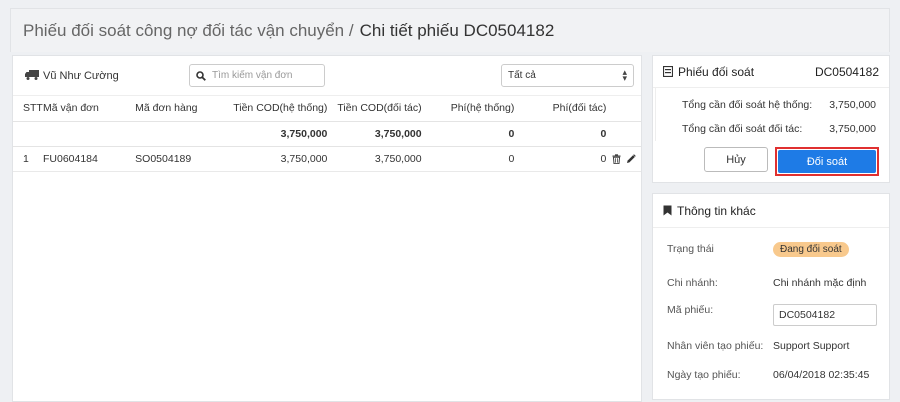  Describe the element at coordinates (181, 159) in the screenshot. I see `cell-don-hang: SO0504189` at that location.